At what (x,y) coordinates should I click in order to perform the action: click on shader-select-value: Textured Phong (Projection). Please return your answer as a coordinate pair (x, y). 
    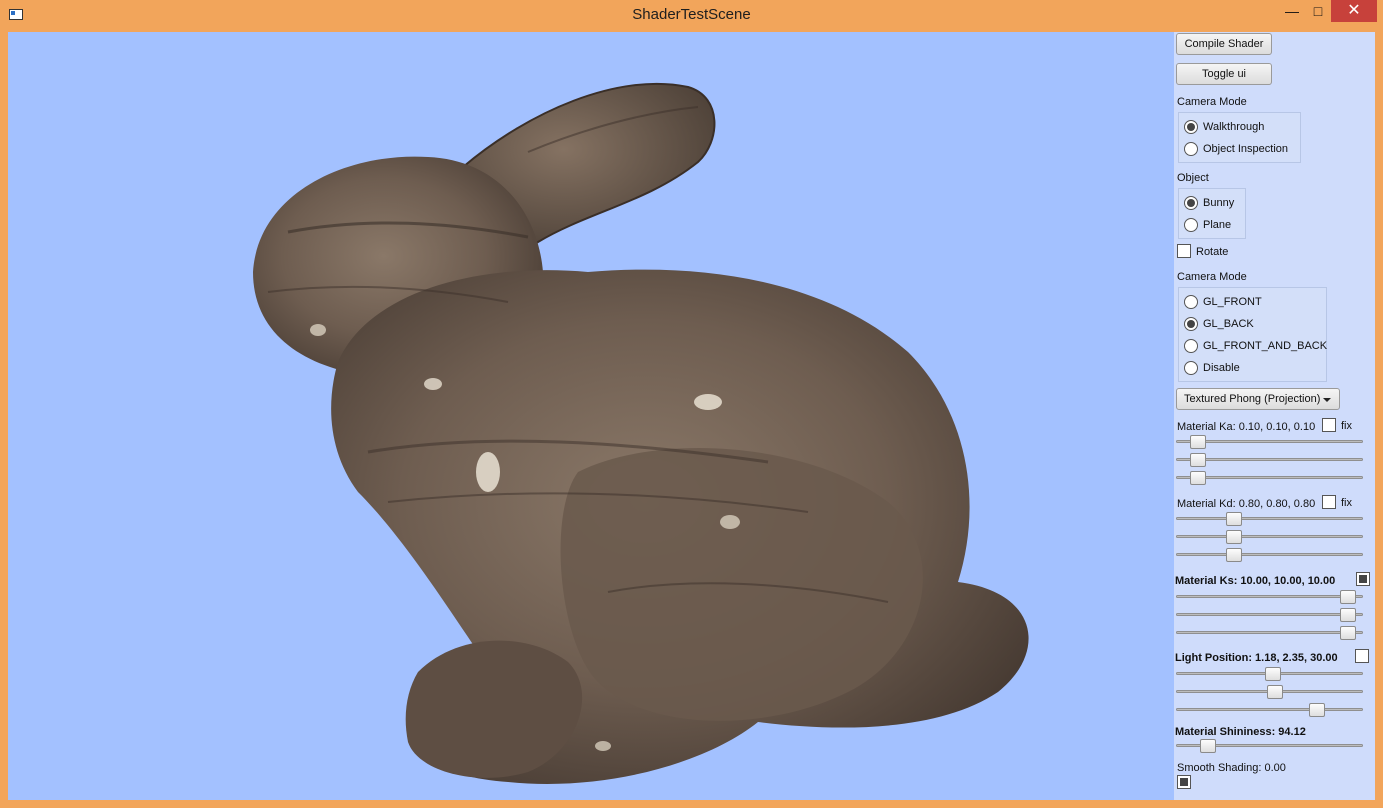
    Looking at the image, I should click on (1252, 399).